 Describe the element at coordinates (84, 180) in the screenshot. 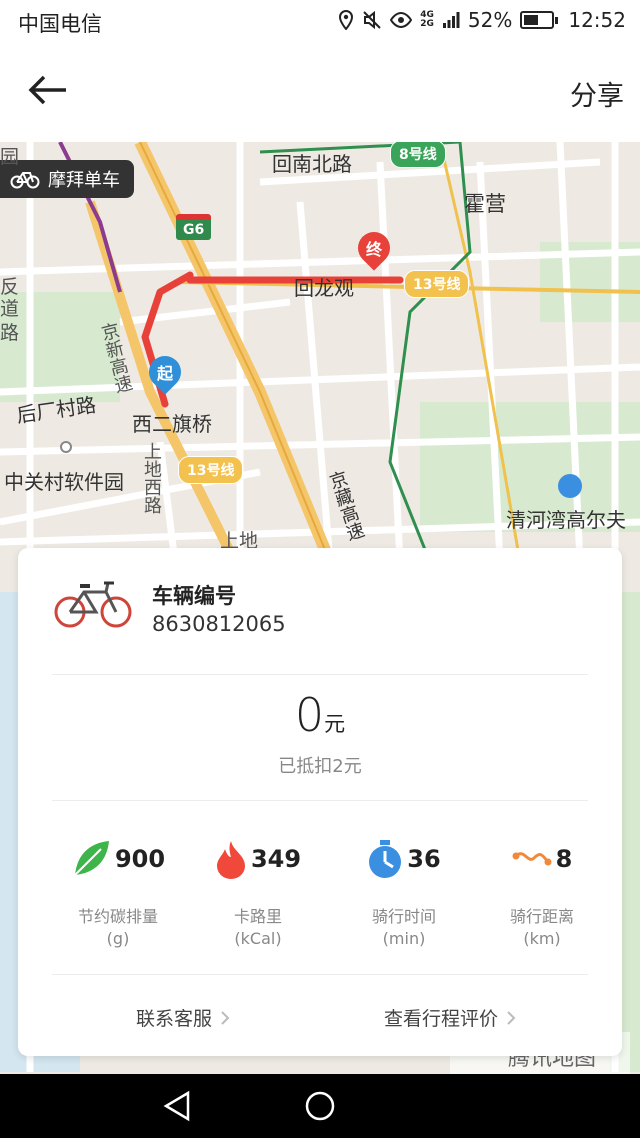

I see `brand-name: 摩拜单车` at that location.